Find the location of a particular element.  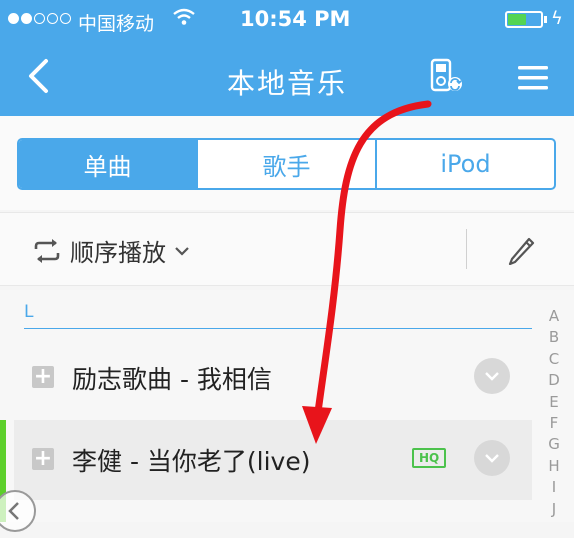

wifi-icon is located at coordinates (184, 19).